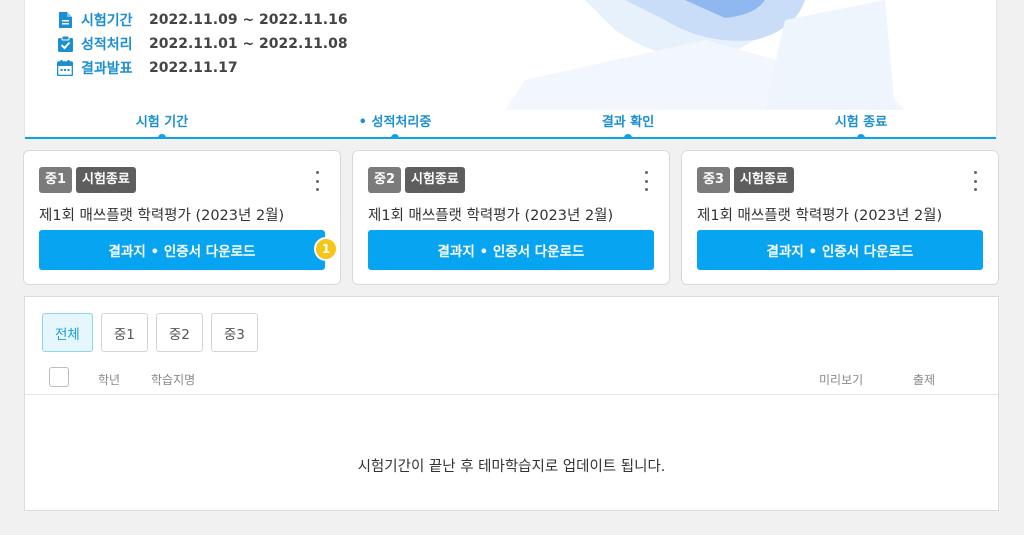 This screenshot has width=1024, height=535. What do you see at coordinates (628, 122) in the screenshot?
I see `step-result-check: 결과 확인` at bounding box center [628, 122].